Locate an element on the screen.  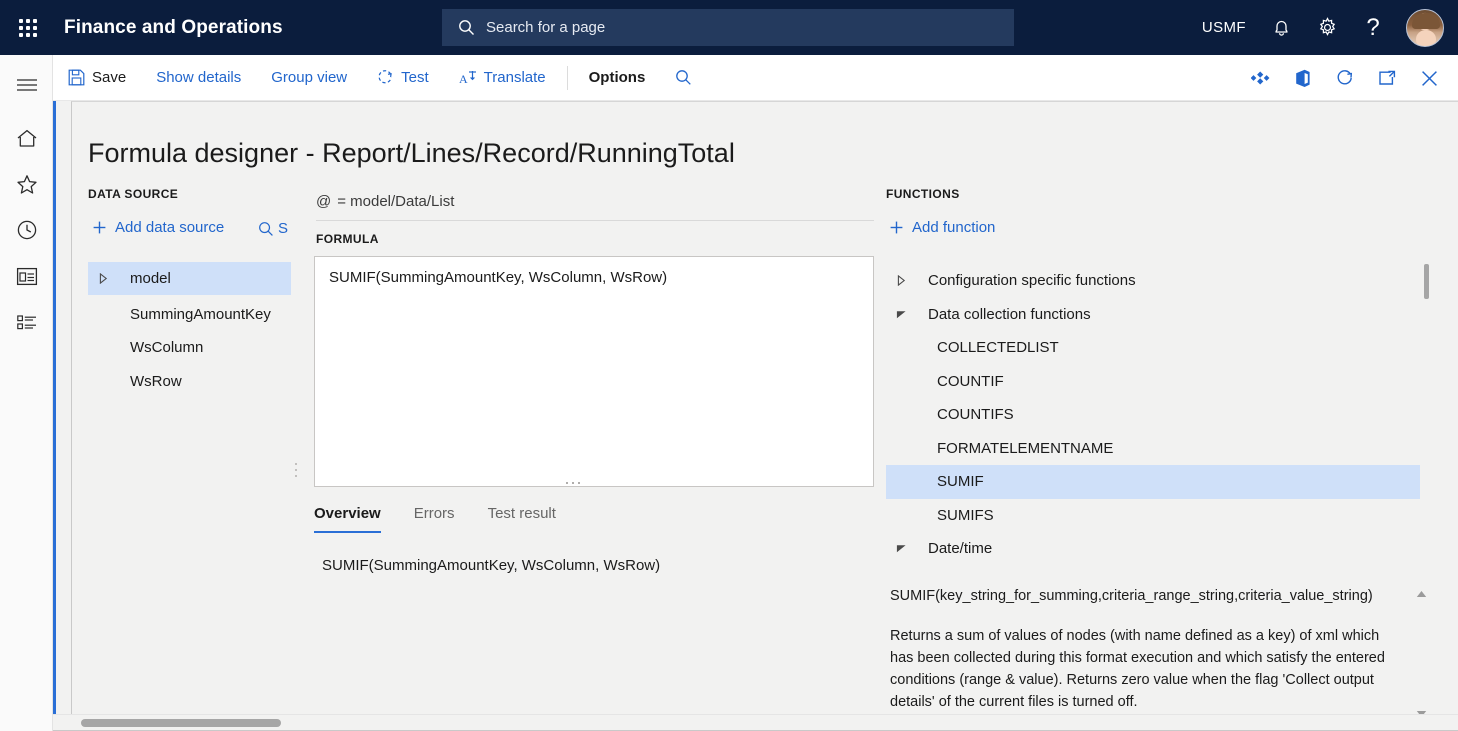
app-launcher-button is located at coordinates (28, 27).